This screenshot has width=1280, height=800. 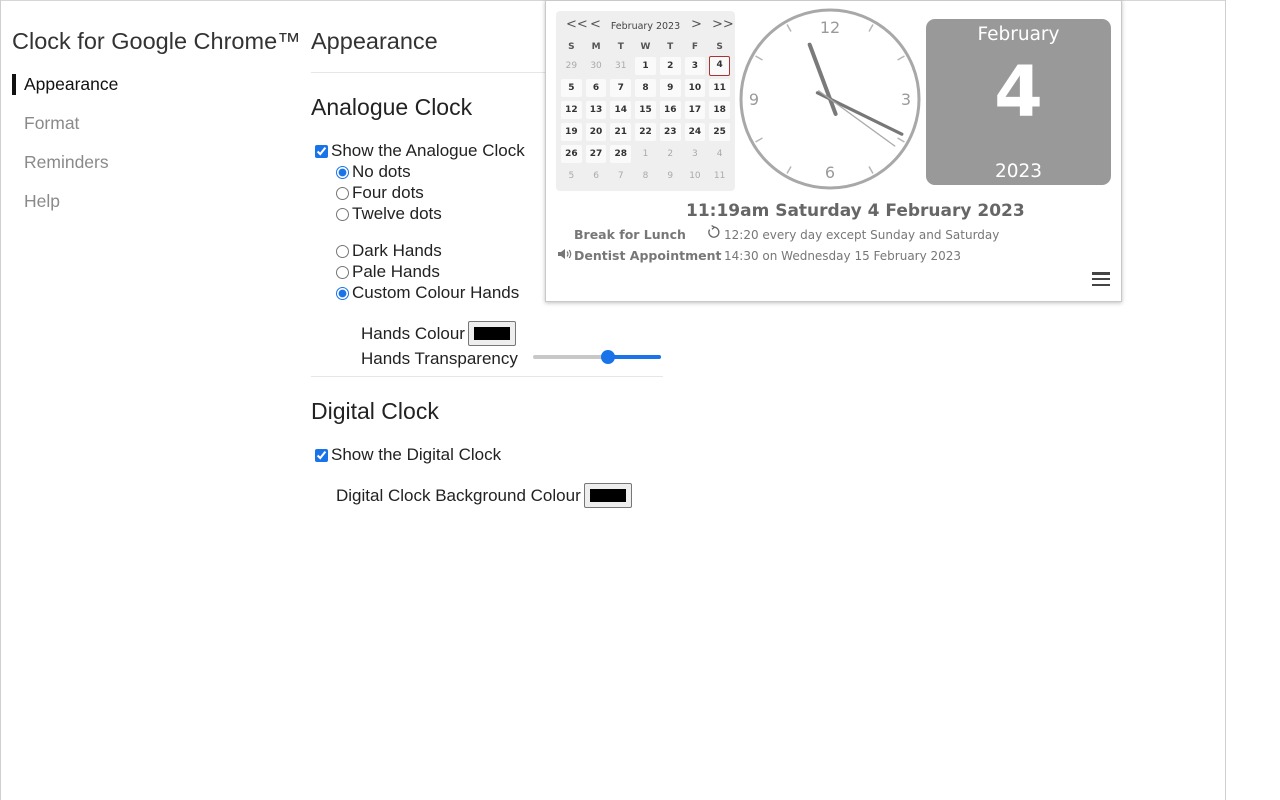 I want to click on calendar-day: 12, so click(x=571, y=110).